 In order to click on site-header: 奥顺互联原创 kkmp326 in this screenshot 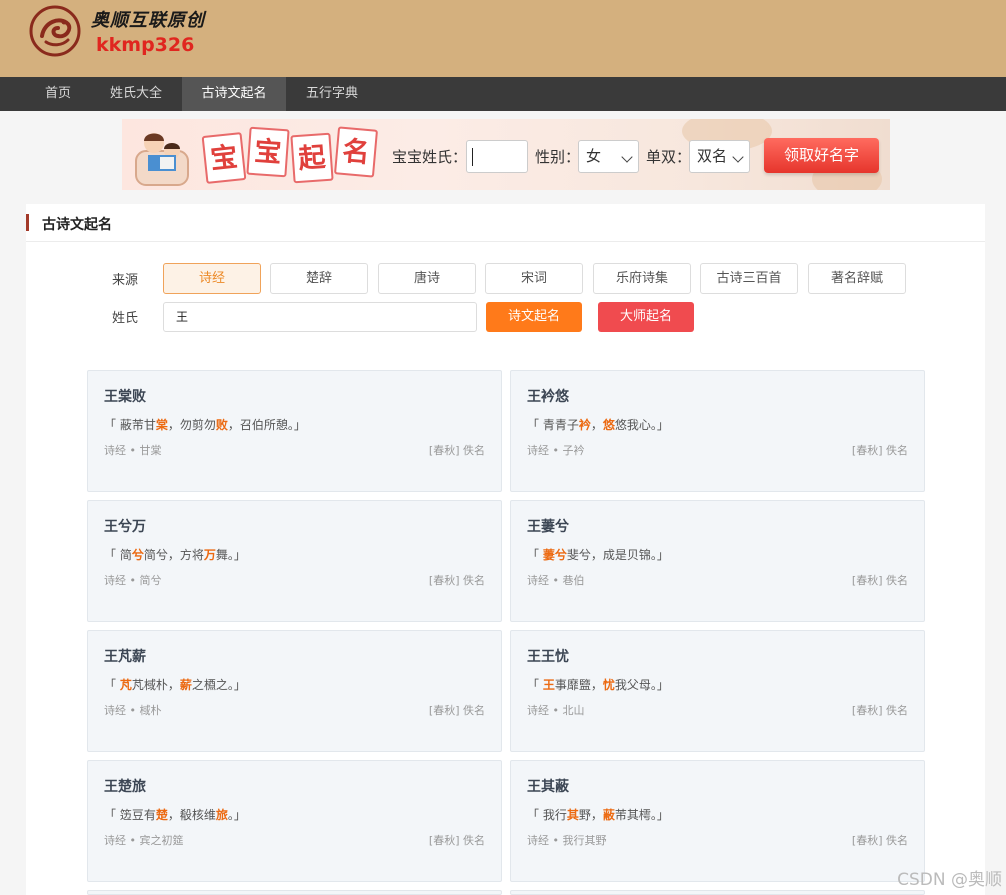, I will do `click(503, 38)`.